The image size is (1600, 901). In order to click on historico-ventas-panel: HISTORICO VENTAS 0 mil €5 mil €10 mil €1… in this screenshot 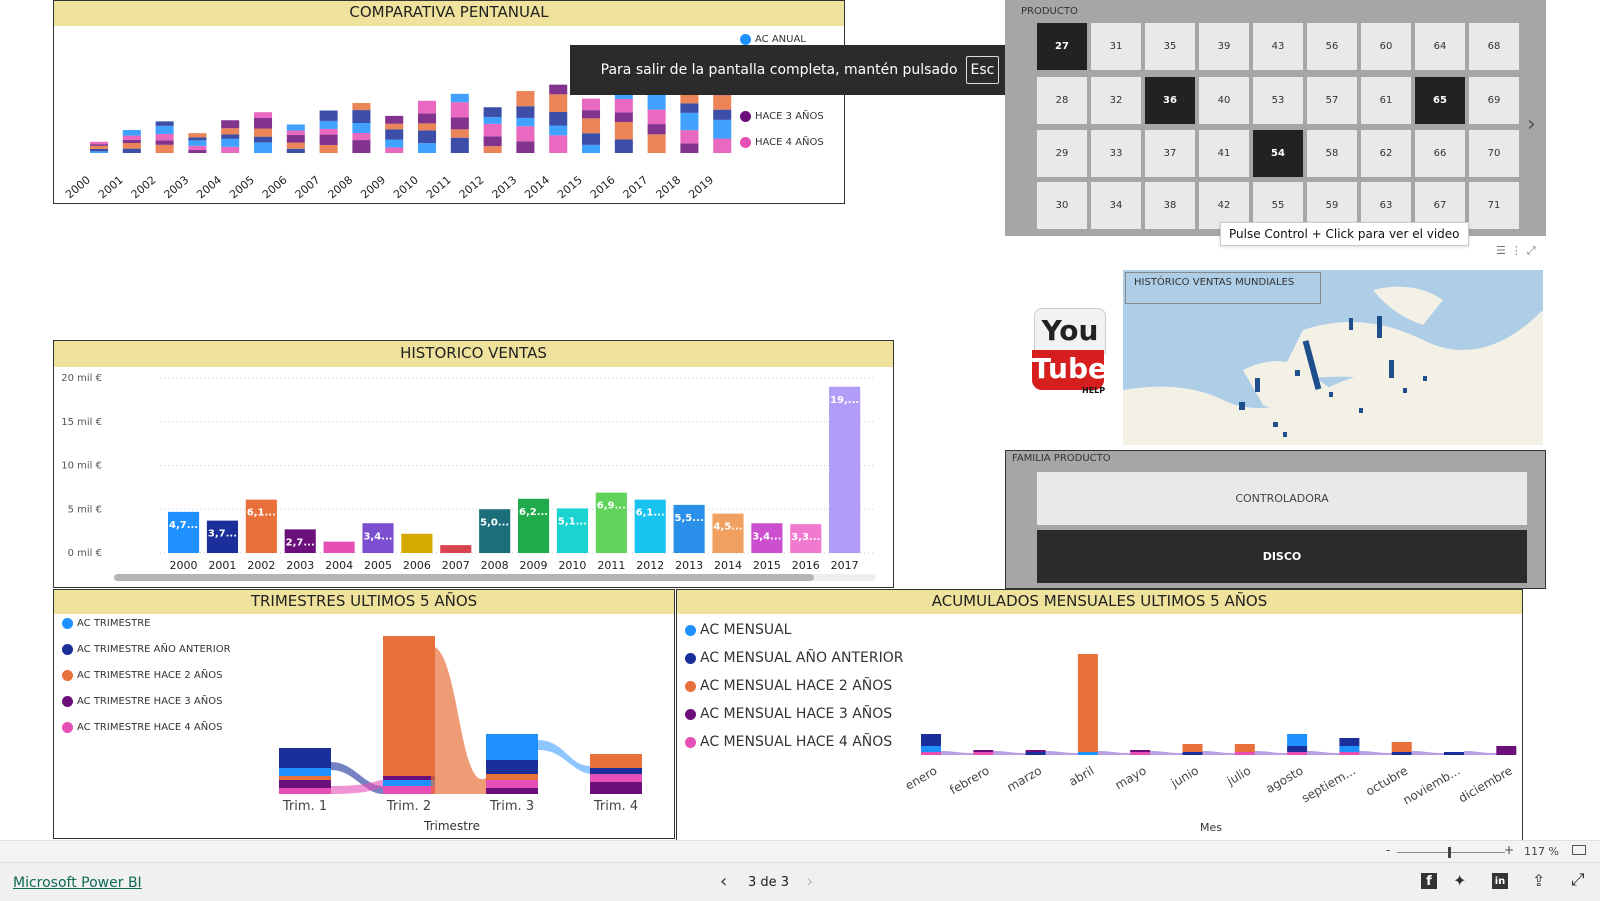, I will do `click(473, 464)`.